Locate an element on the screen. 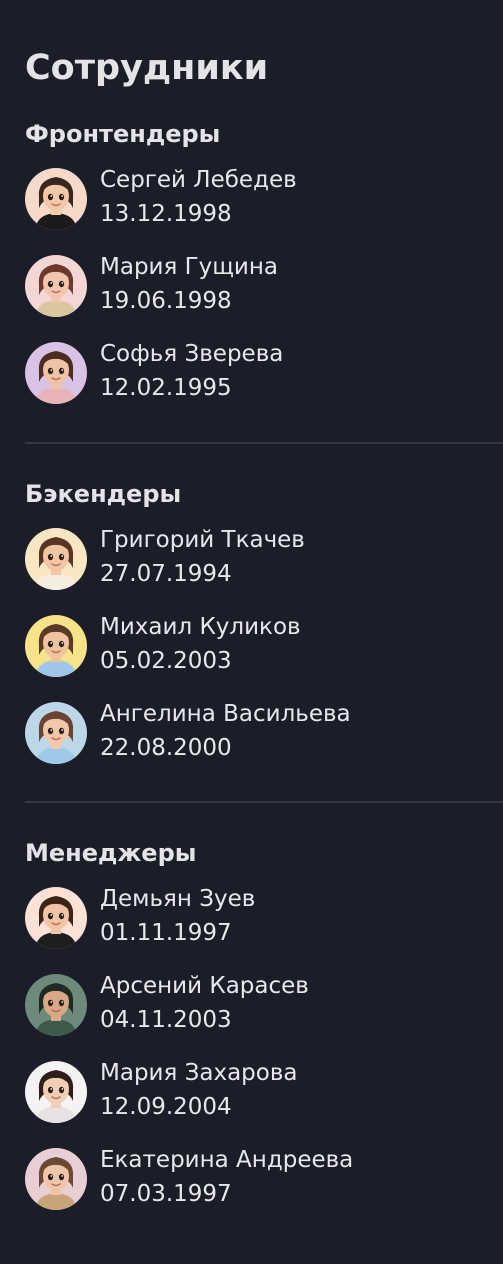  section-heading-frontend: Фронтендеры is located at coordinates (123, 134).